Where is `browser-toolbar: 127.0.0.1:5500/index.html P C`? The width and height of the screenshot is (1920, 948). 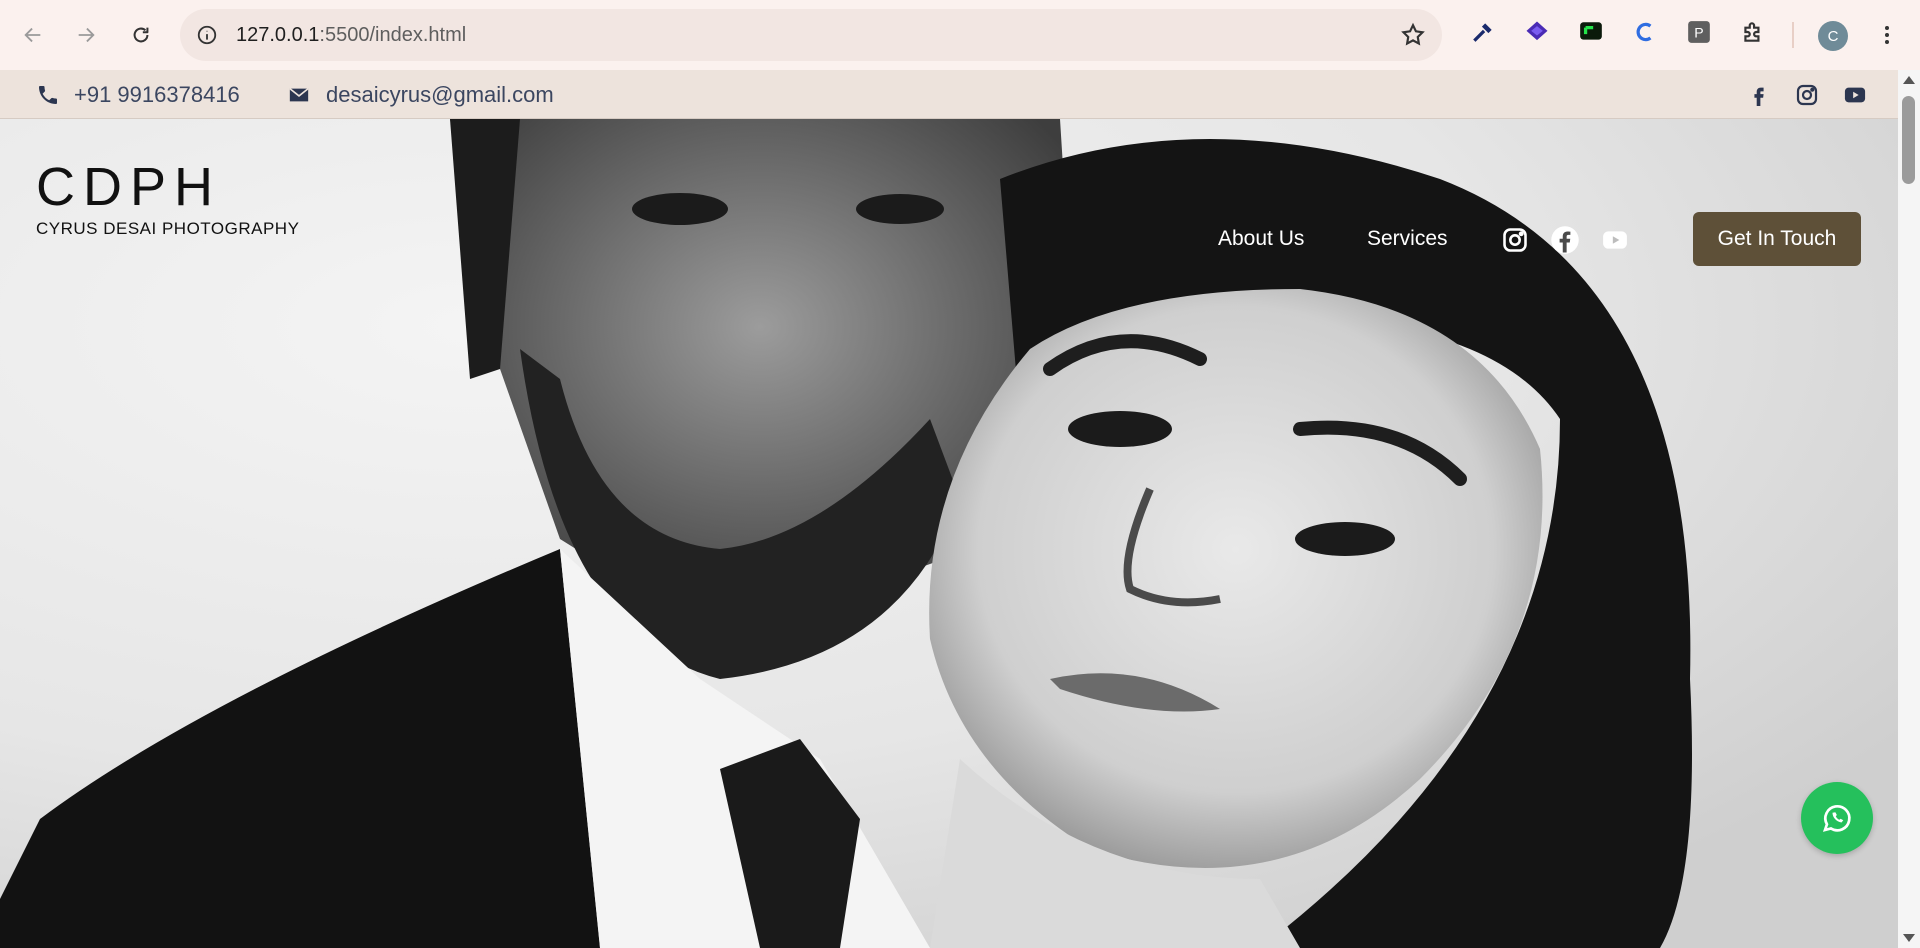
browser-toolbar: 127.0.0.1:5500/index.html P C is located at coordinates (960, 35).